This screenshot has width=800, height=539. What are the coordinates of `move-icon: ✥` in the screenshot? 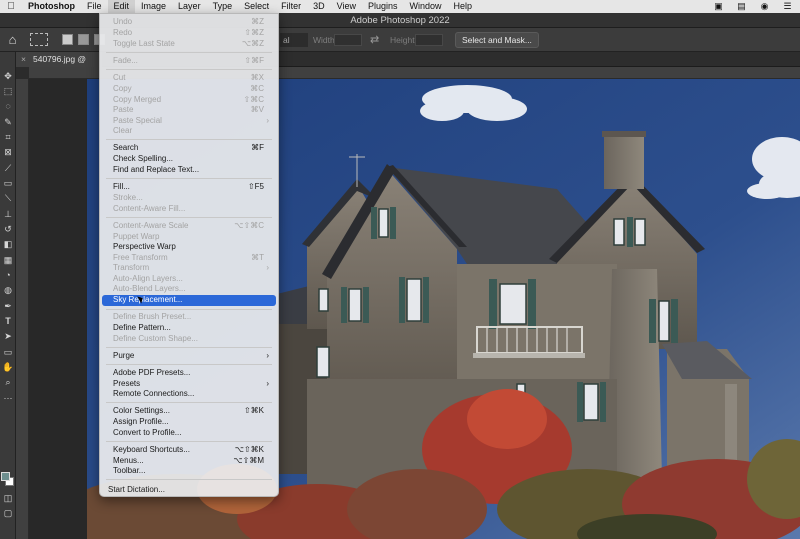 It's located at (8, 76).